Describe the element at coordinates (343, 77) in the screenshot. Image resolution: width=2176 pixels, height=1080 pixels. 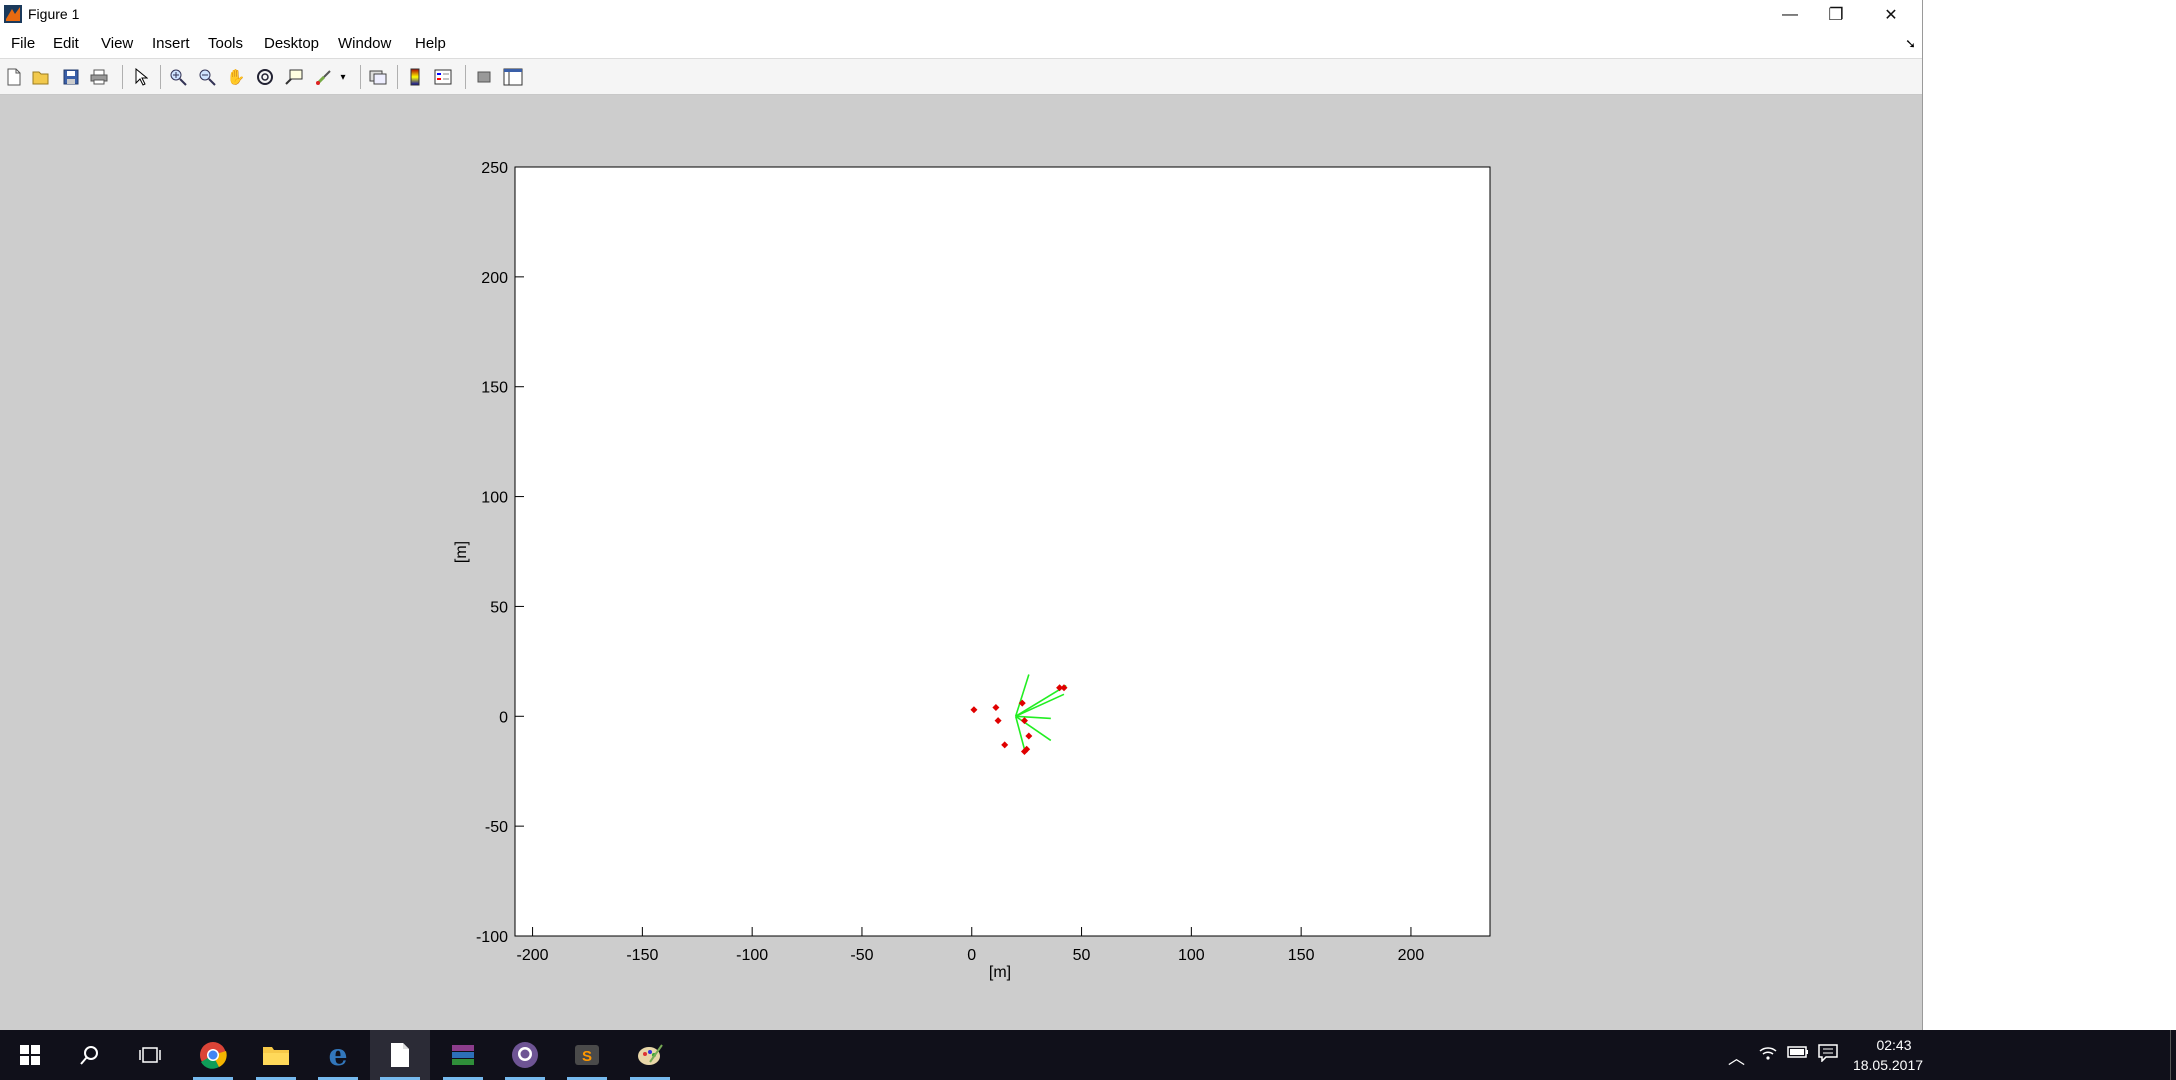
I see `brush-dropdown-icon: ▾` at that location.